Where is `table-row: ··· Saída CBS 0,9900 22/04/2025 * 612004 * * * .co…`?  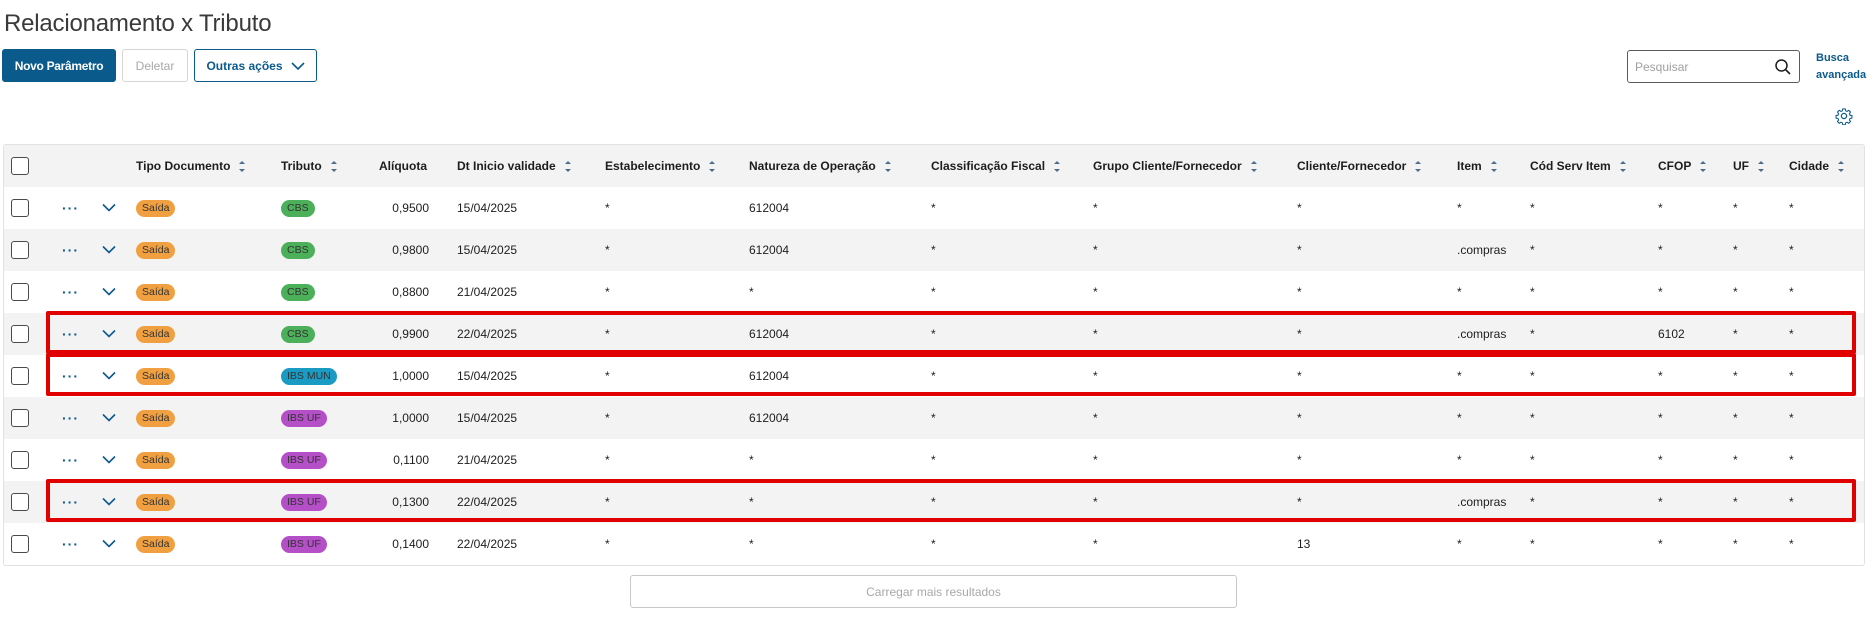
table-row: ··· Saída CBS 0,9900 22/04/2025 * 612004 * * * .co… is located at coordinates (934, 334).